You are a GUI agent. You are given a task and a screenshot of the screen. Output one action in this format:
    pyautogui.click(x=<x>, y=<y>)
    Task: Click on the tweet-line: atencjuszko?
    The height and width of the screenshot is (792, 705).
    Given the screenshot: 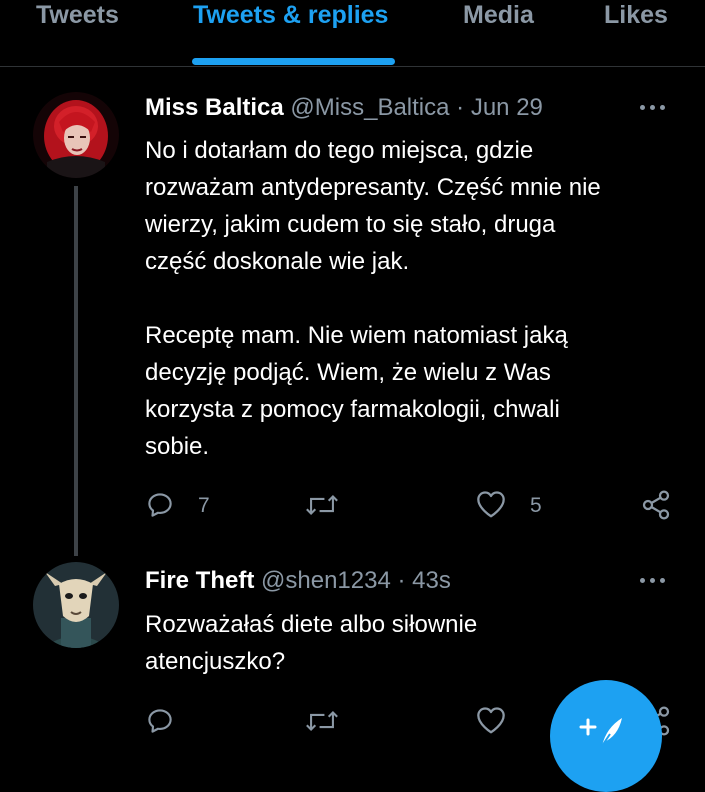 What is the action you would take?
    pyautogui.click(x=215, y=661)
    